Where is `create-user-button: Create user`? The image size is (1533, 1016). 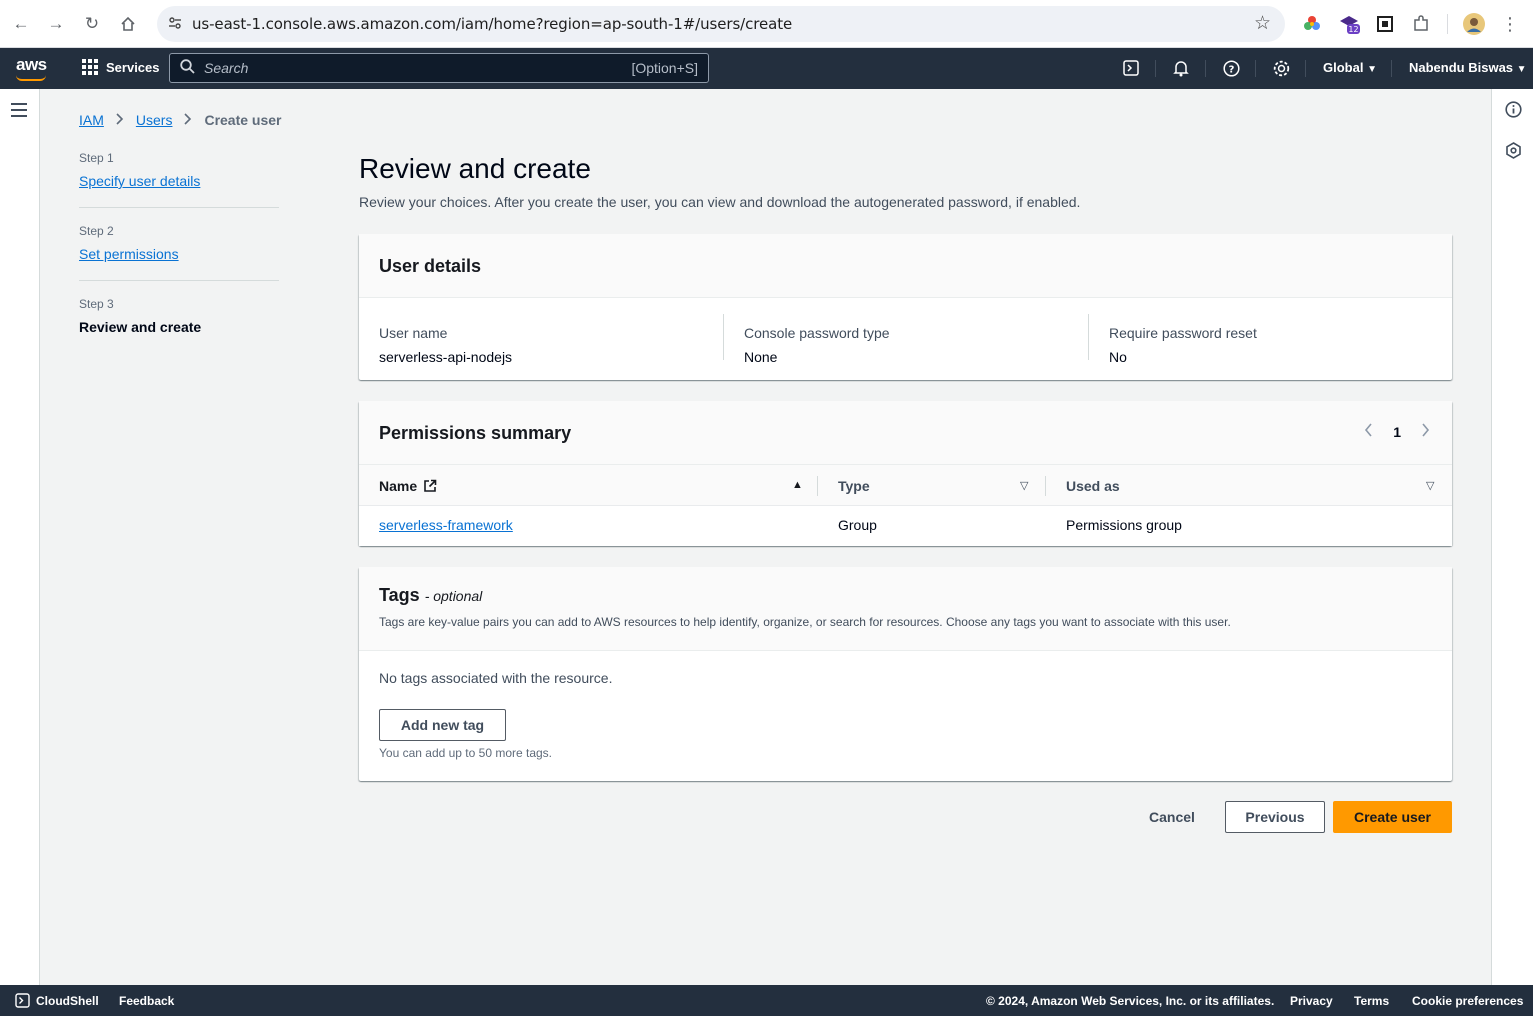
create-user-button: Create user is located at coordinates (1392, 817).